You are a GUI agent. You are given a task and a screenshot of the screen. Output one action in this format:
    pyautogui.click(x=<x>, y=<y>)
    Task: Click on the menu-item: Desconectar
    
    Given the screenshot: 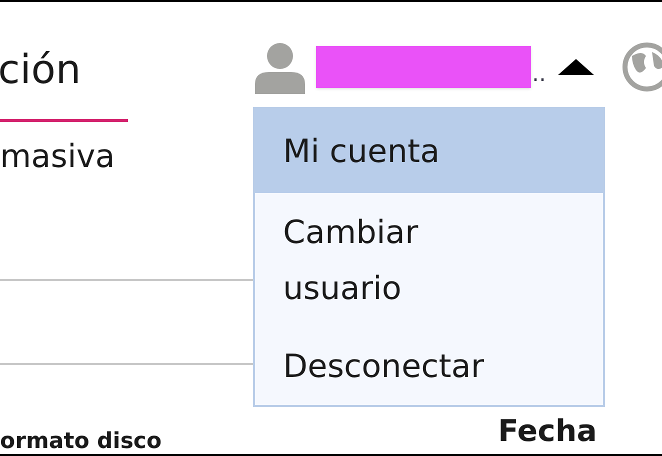 What is the action you would take?
    pyautogui.click(x=429, y=366)
    